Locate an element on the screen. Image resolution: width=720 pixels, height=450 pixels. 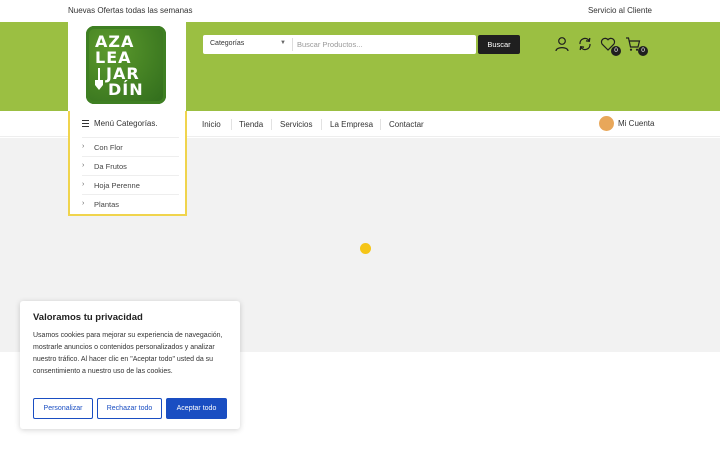
user-icon is located at coordinates (562, 44).